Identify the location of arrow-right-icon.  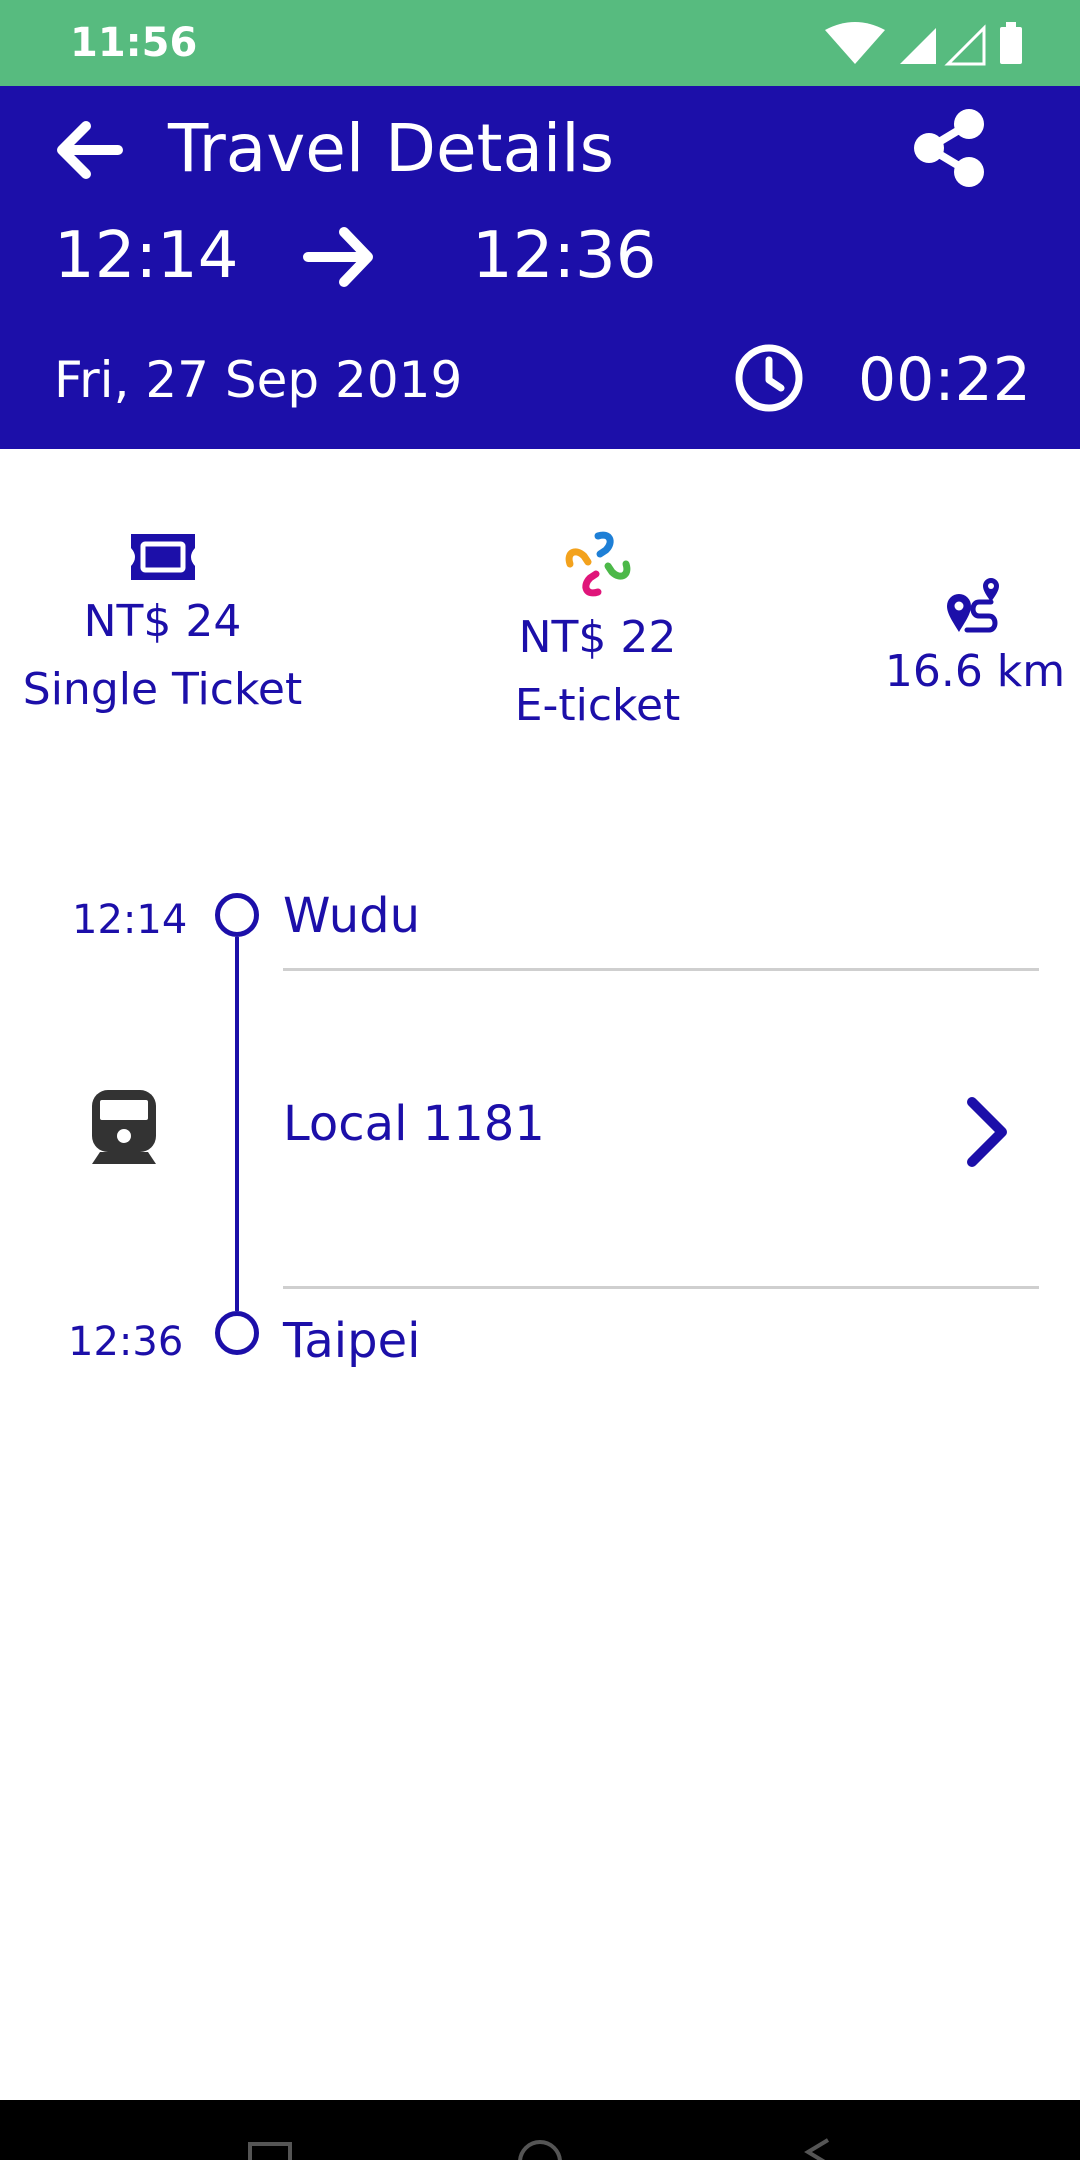
(340, 257).